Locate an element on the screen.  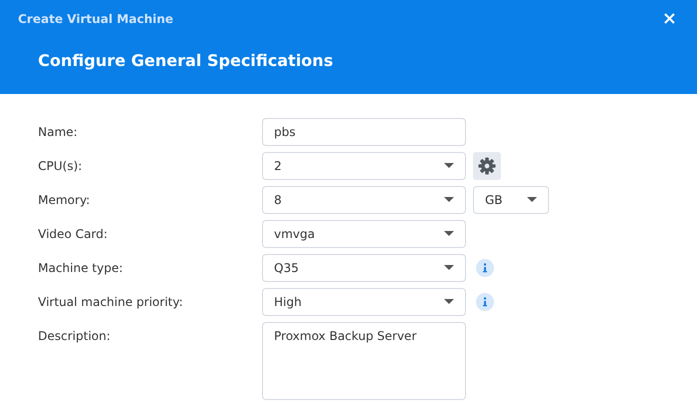
field-label: CPU(s): is located at coordinates (61, 166).